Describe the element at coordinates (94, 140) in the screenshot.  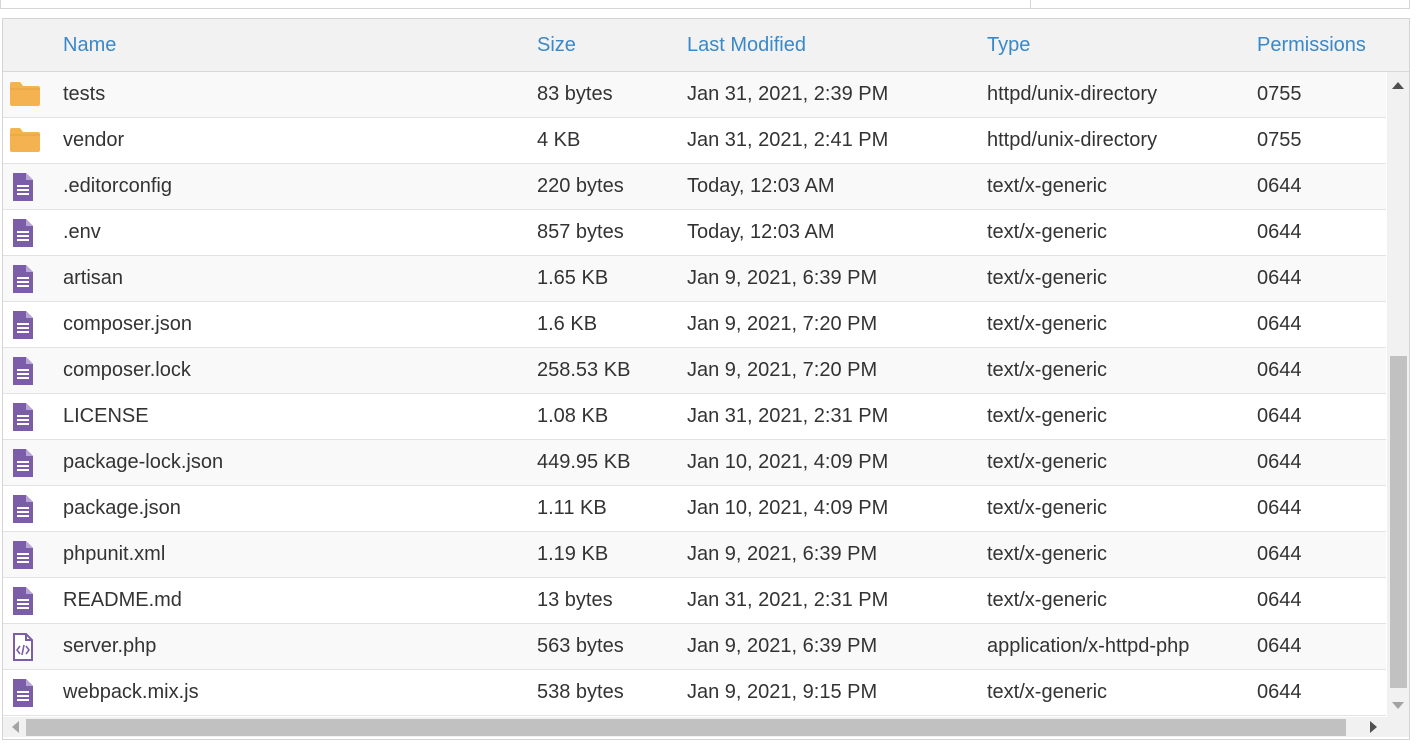
I see `file-name: vendor` at that location.